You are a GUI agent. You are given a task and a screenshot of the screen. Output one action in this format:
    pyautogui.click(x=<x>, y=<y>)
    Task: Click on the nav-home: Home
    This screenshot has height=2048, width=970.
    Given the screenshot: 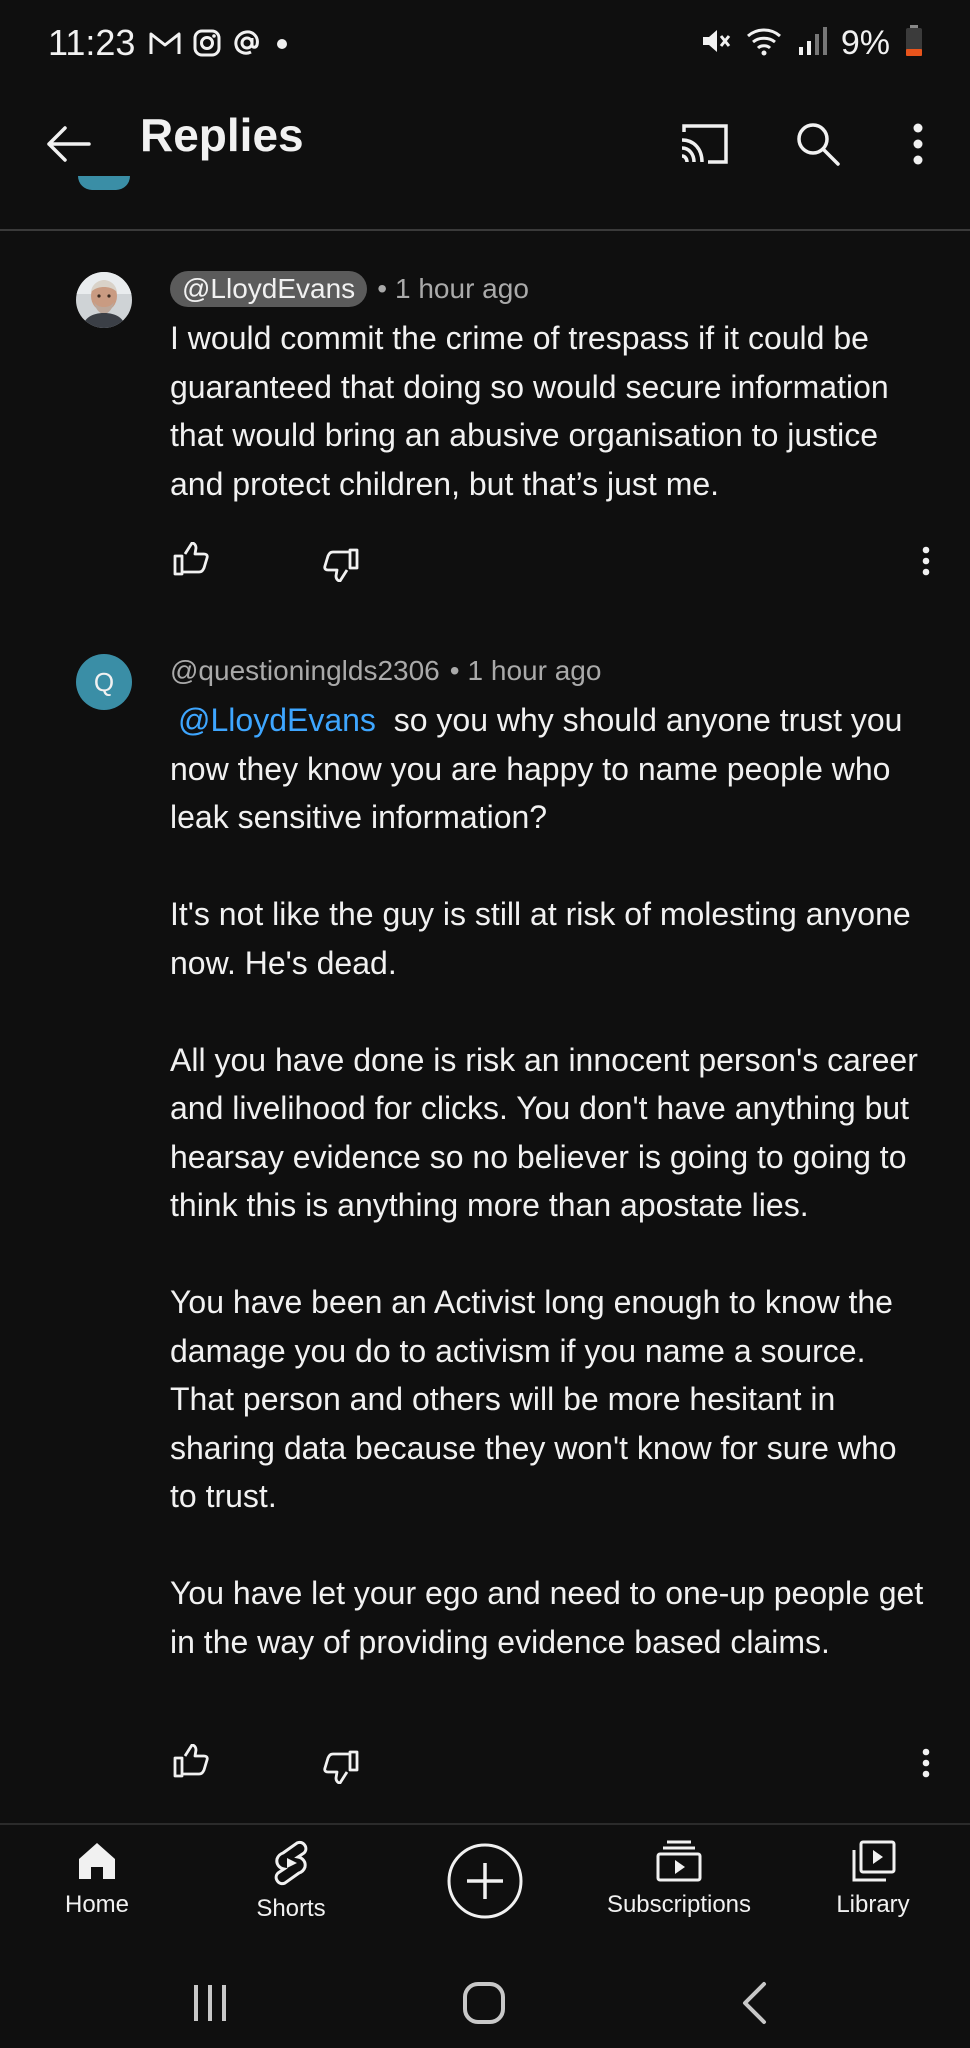 What is the action you would take?
    pyautogui.click(x=97, y=1879)
    